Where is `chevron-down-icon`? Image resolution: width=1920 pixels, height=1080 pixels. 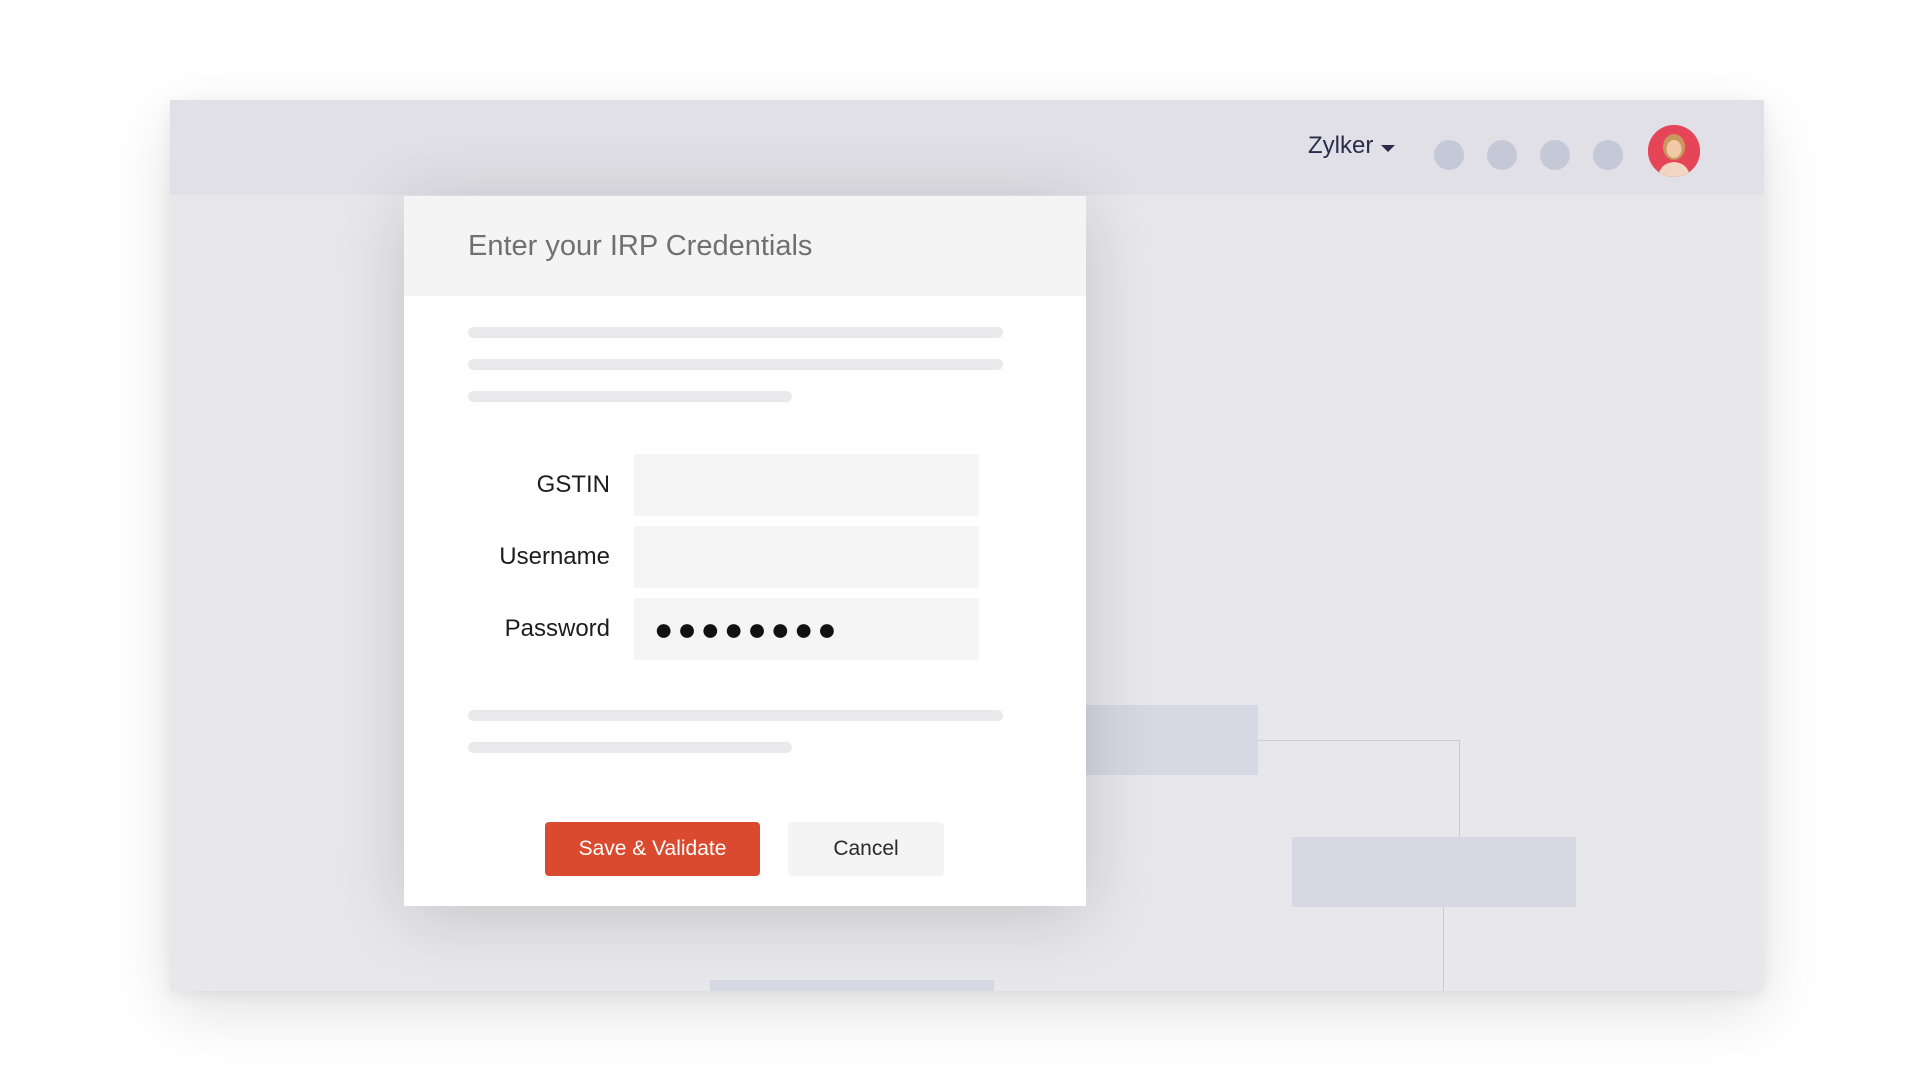
chevron-down-icon is located at coordinates (1388, 148).